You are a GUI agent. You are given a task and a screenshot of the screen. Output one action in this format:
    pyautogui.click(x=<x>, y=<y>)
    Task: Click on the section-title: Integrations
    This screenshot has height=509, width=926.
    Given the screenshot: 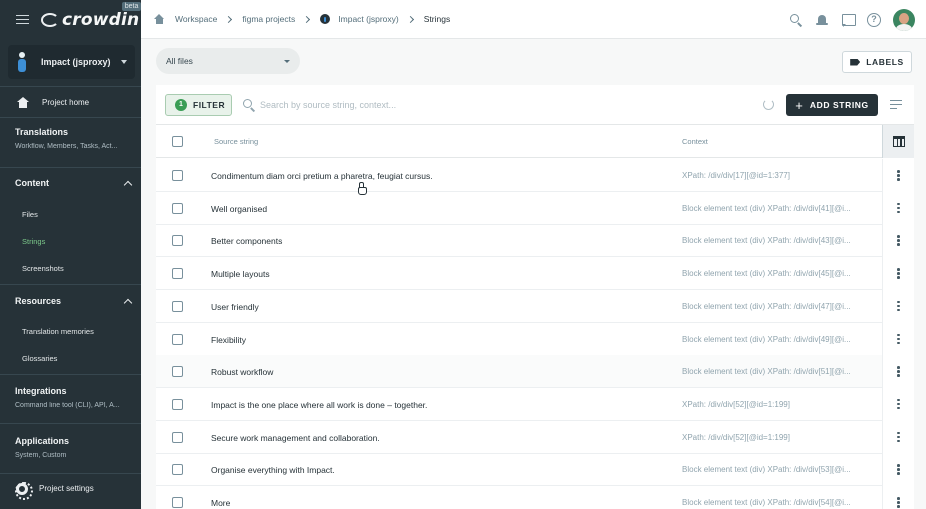 What is the action you would take?
    pyautogui.click(x=41, y=391)
    